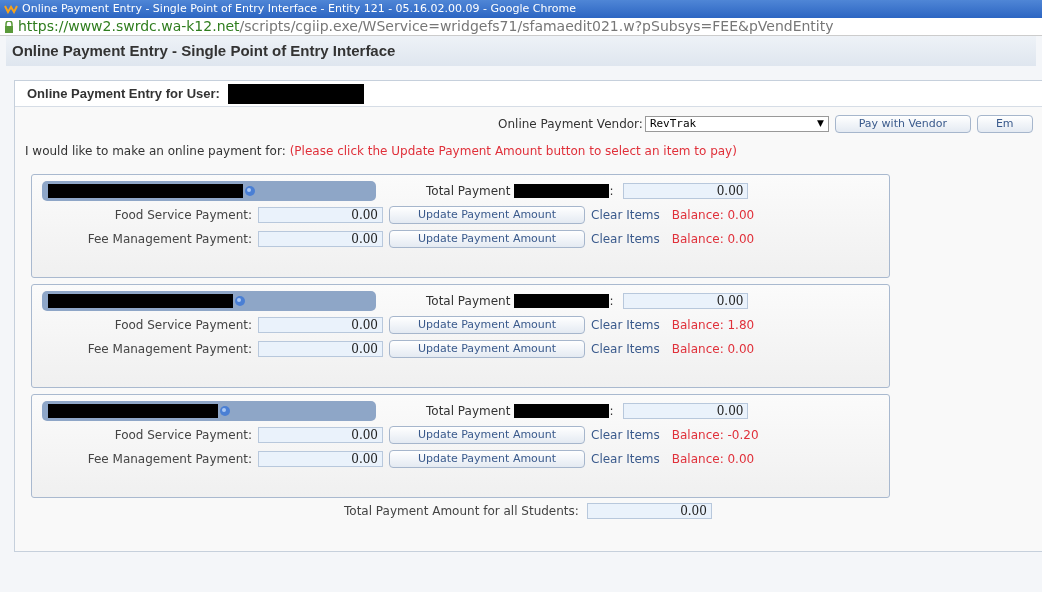 This screenshot has width=1042, height=592. What do you see at coordinates (902, 124) in the screenshot?
I see `vendor-button: Pay with Vendor` at bounding box center [902, 124].